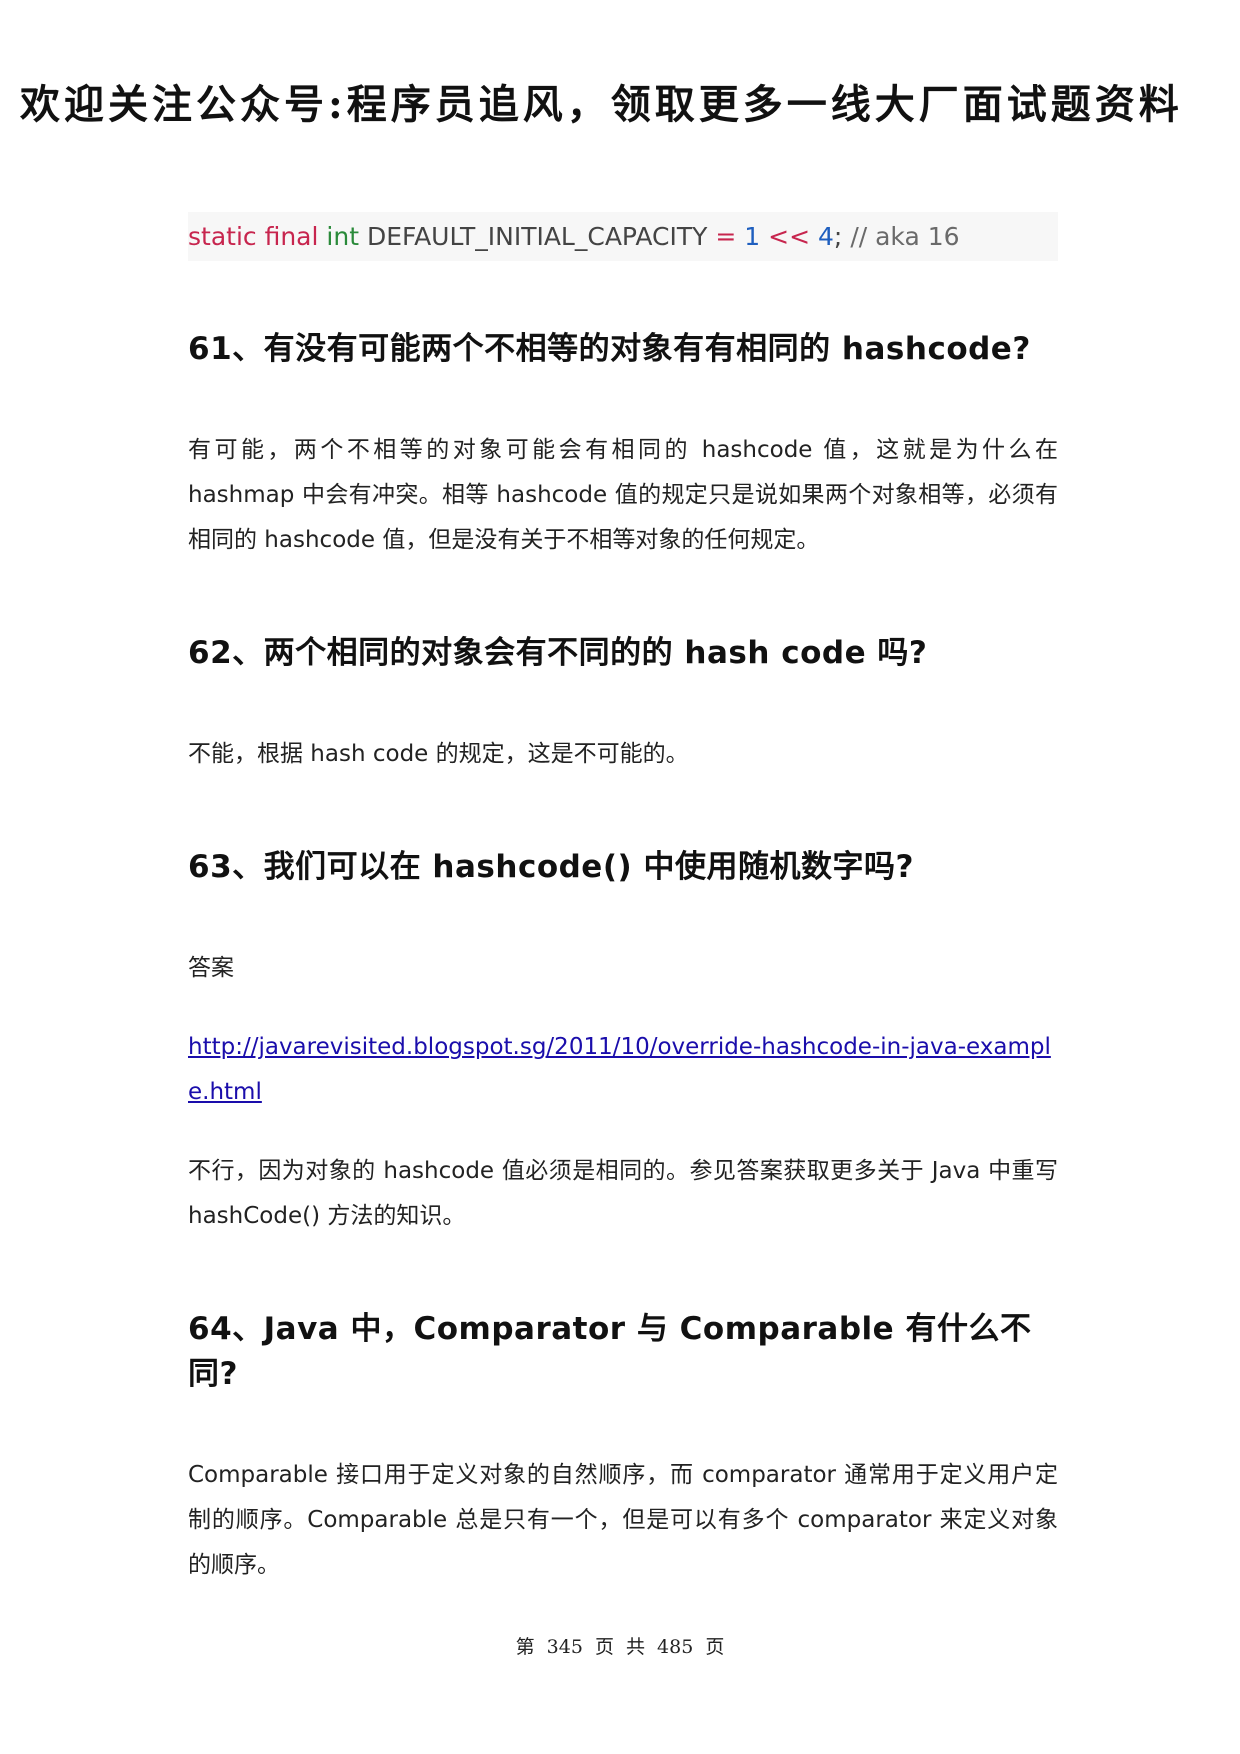 The height and width of the screenshot is (1754, 1240). What do you see at coordinates (558, 653) in the screenshot?
I see `section-62-heading: 62、两个相同的对象会有不同的的 hash code 吗?` at bounding box center [558, 653].